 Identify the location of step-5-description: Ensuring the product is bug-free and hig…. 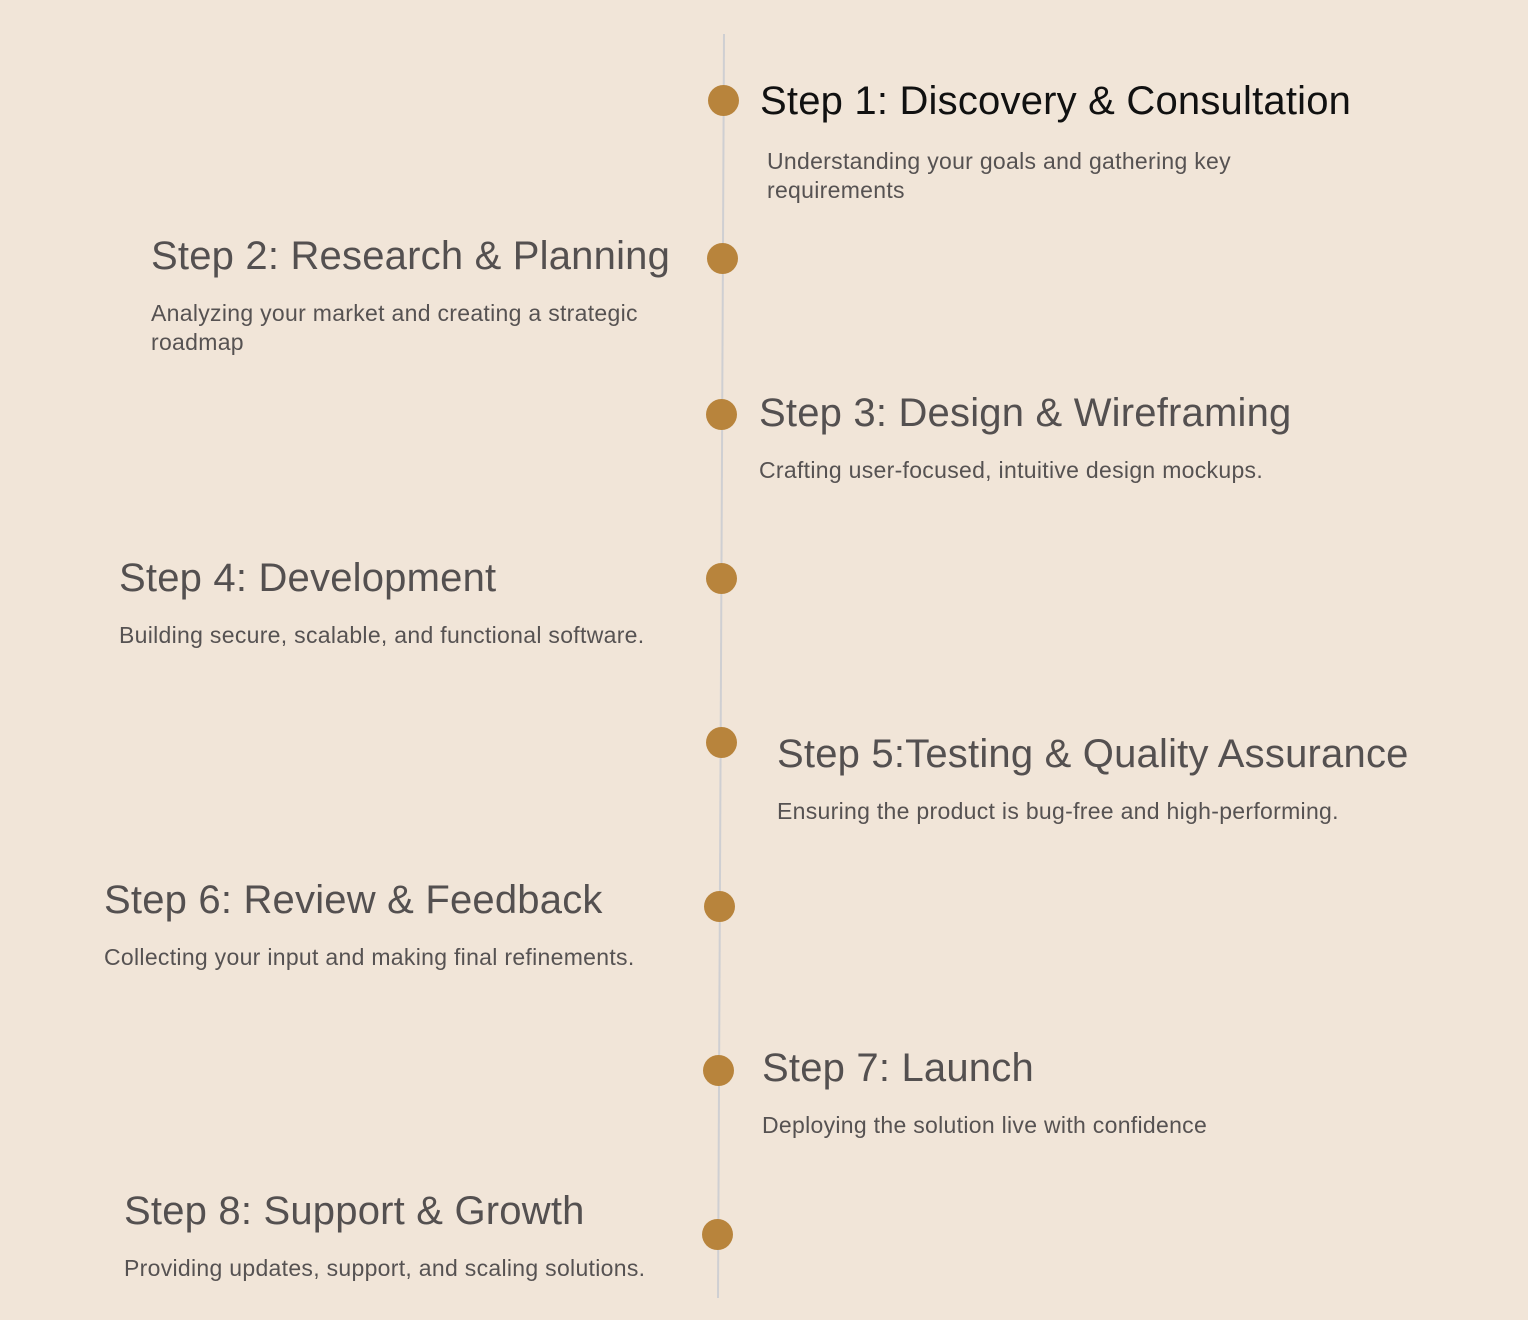
(1058, 811).